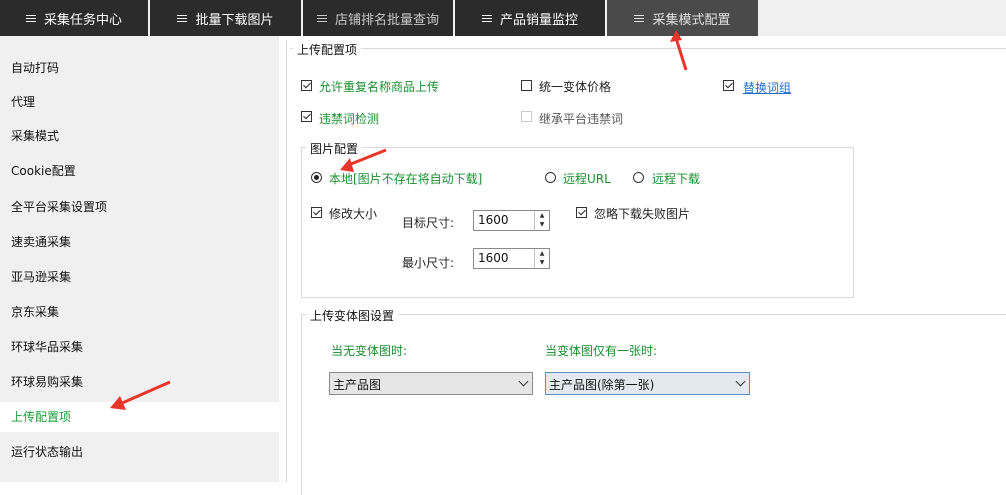  I want to click on one-variant-value: 主产品图(除第一张), so click(602, 385).